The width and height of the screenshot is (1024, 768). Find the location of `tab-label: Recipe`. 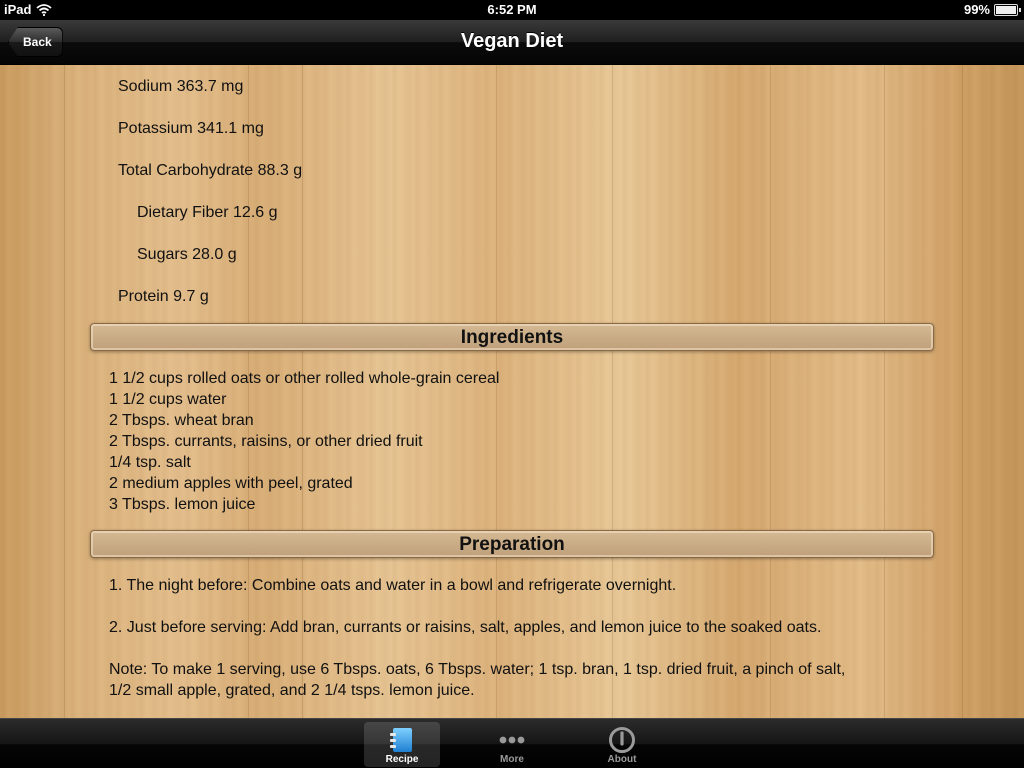

tab-label: Recipe is located at coordinates (402, 759).